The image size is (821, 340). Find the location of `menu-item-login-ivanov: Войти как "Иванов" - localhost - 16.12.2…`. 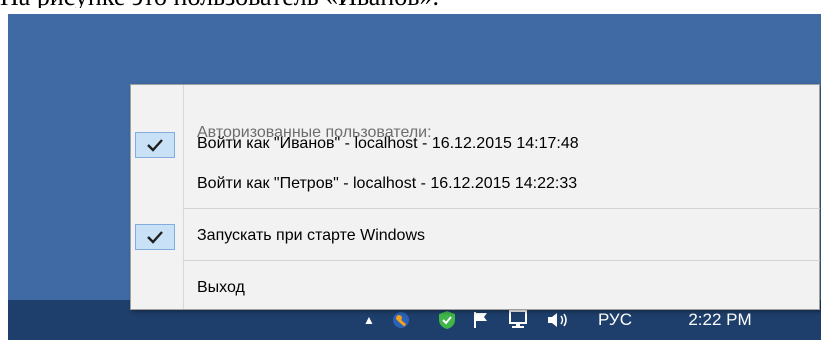

menu-item-login-ivanov: Войти как "Иванов" - localhost - 16.12.2… is located at coordinates (475, 144).